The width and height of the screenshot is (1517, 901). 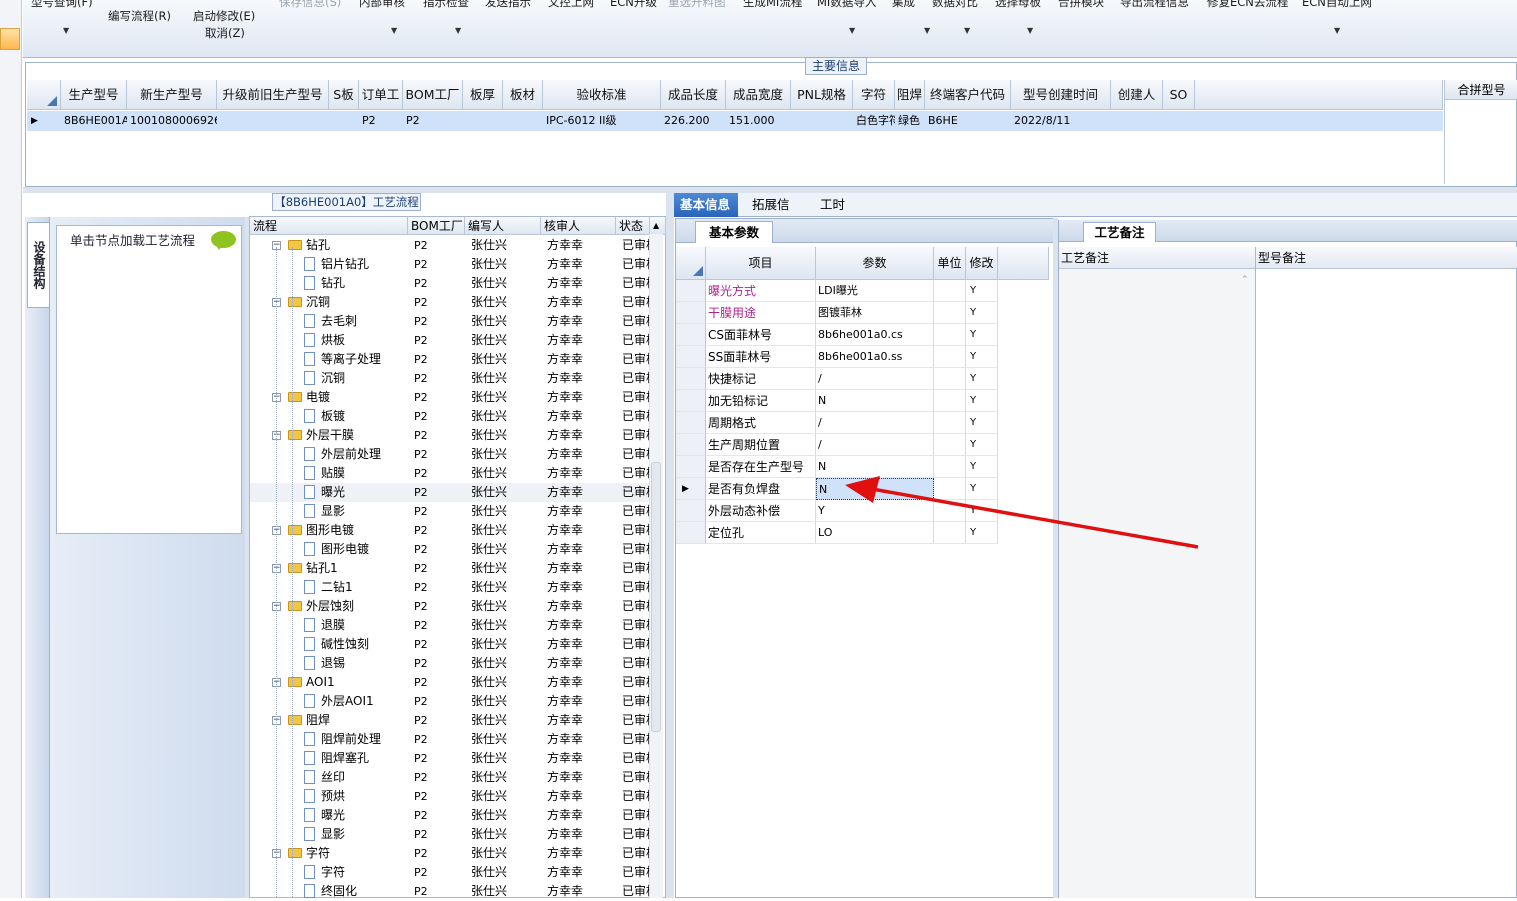 I want to click on tree-node: 阻焊塞孔, so click(x=355, y=758).